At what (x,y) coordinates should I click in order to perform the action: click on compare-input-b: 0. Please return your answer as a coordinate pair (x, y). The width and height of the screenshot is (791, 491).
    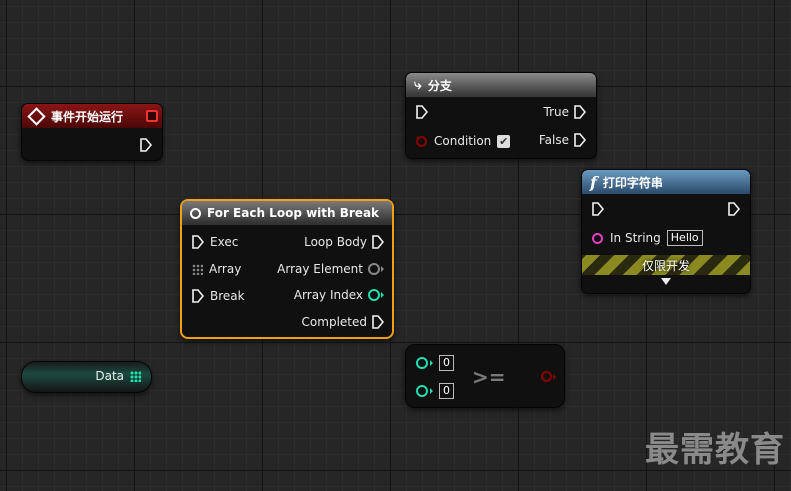
    Looking at the image, I should click on (435, 391).